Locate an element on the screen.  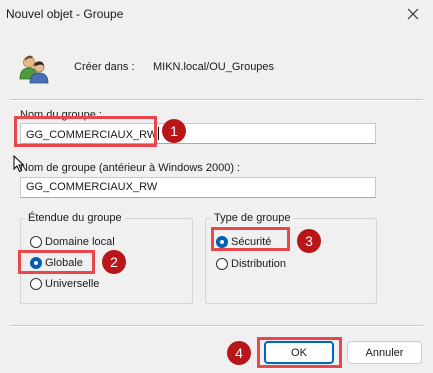
scope-option-global: Globale is located at coordinates (56, 263).